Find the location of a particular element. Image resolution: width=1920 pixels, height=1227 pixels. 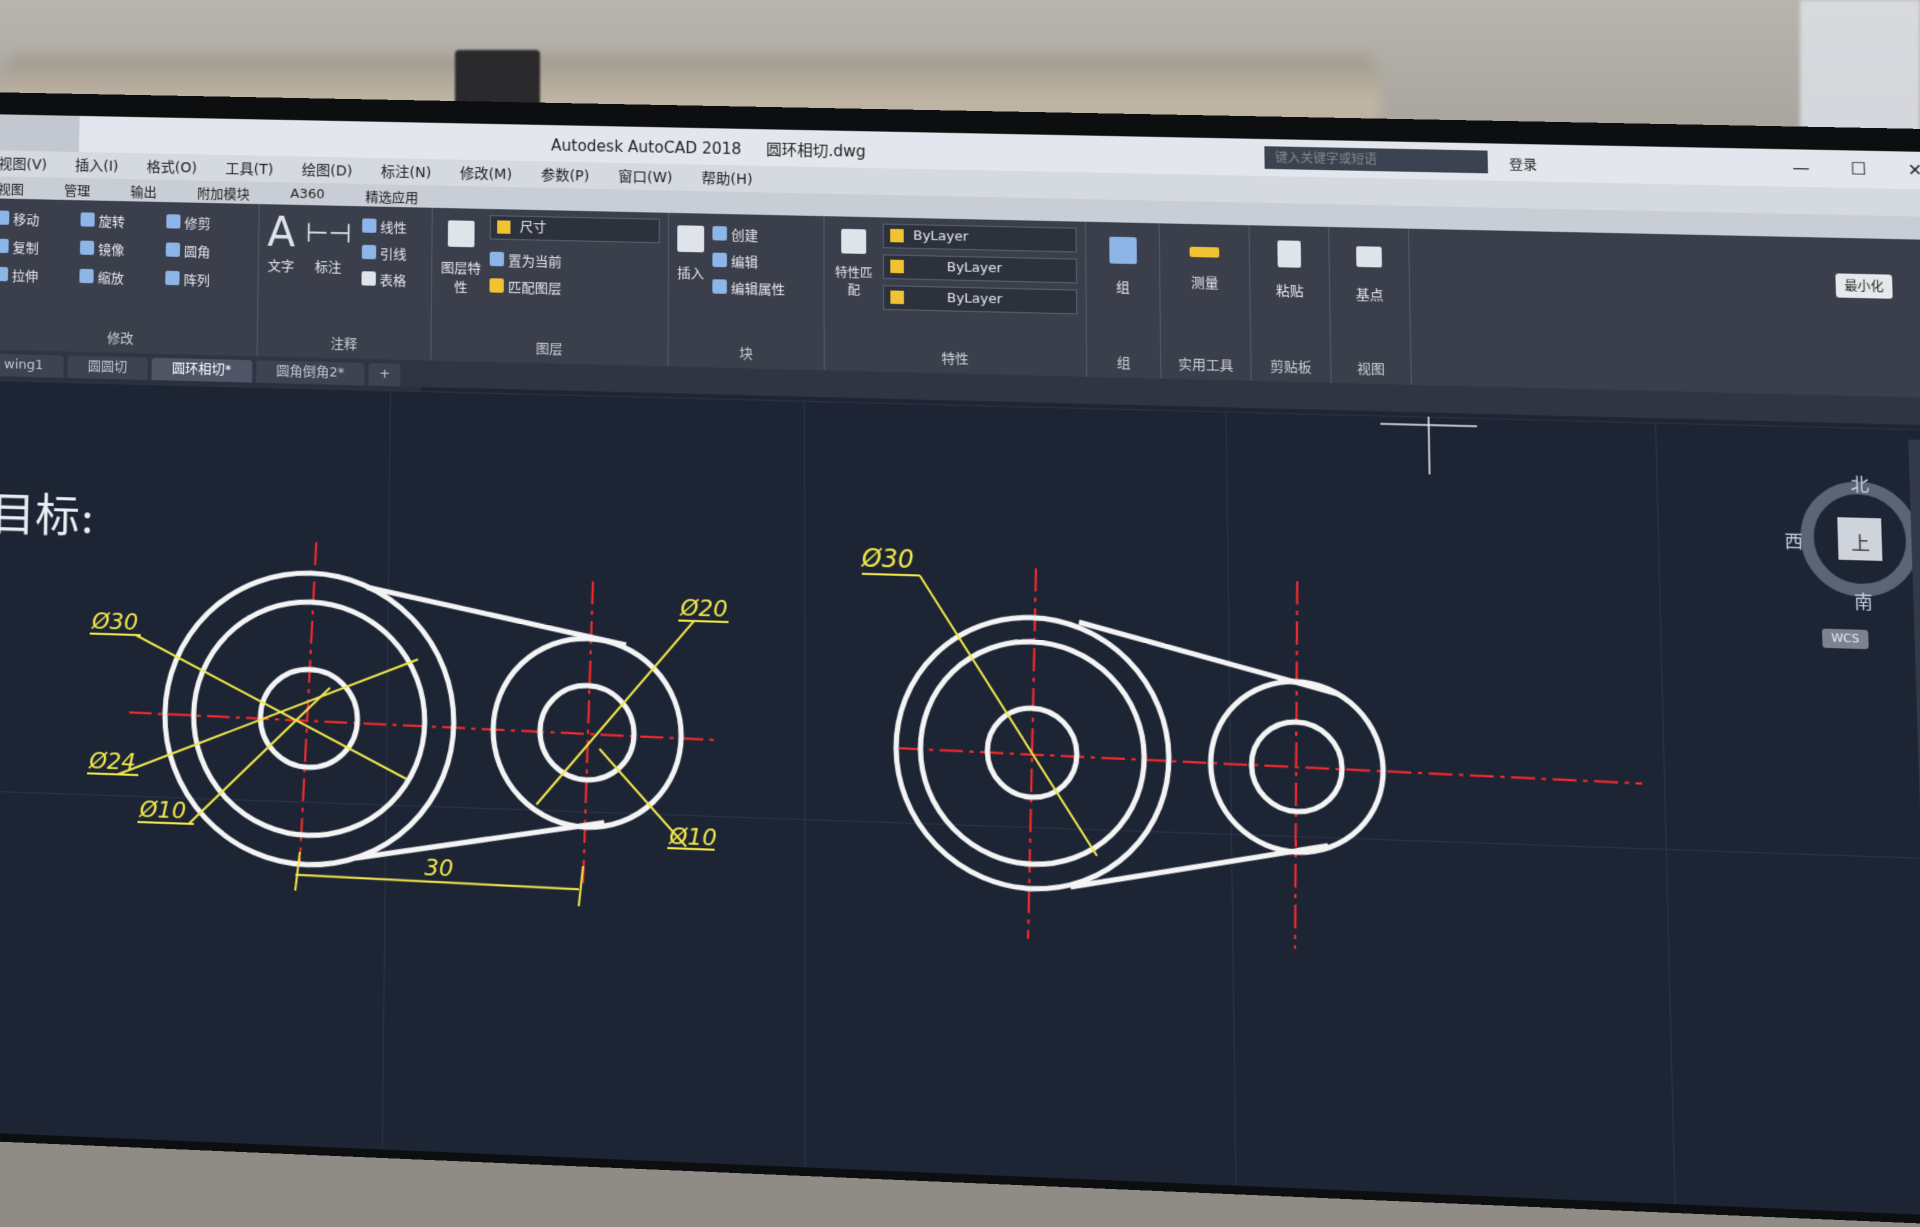

ribbon-tab-addins: 附加模块 is located at coordinates (223, 192).